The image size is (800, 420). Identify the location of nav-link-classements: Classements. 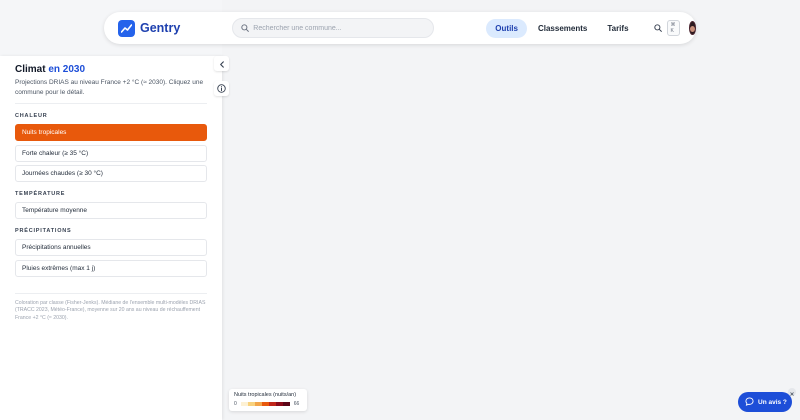
(562, 28).